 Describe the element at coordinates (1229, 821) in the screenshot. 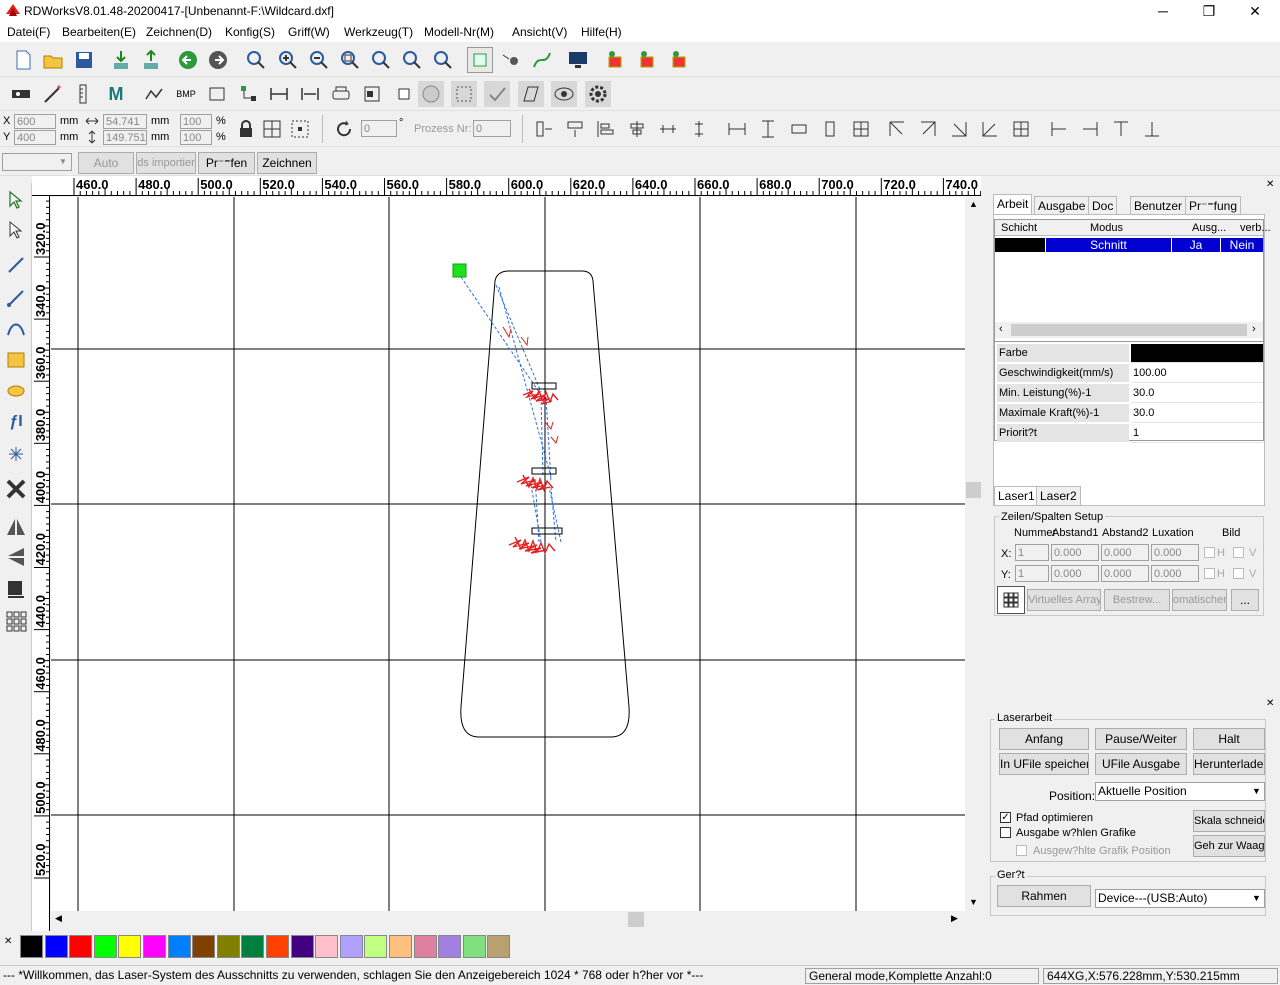

I see `scale-cut-button: Skala schneider` at that location.